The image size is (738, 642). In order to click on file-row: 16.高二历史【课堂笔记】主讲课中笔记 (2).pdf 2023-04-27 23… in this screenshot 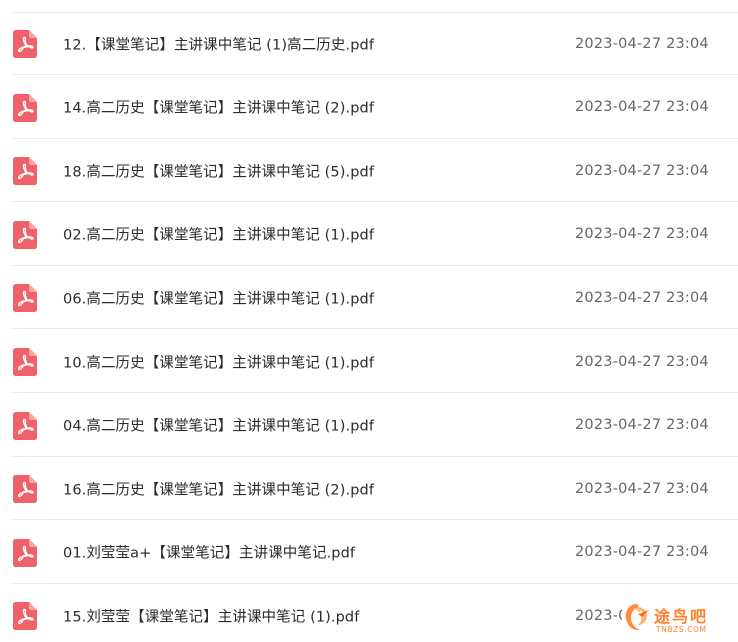, I will do `click(369, 489)`.